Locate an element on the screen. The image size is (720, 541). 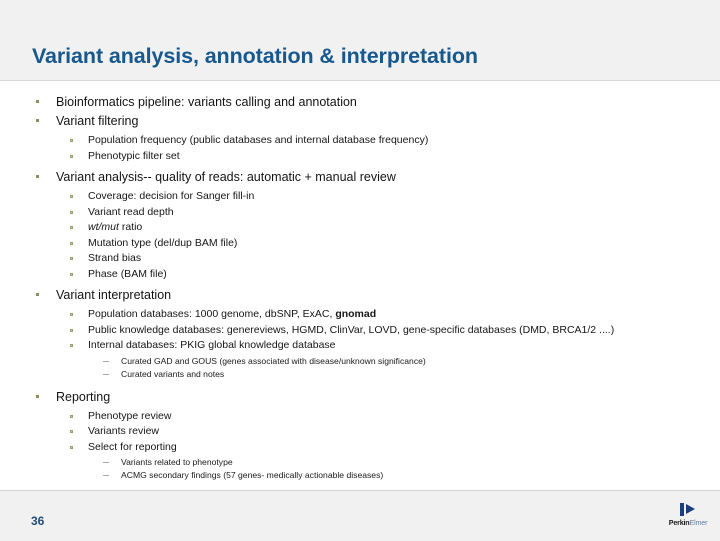
list-item-label: Variants review is located at coordinates (123, 431).